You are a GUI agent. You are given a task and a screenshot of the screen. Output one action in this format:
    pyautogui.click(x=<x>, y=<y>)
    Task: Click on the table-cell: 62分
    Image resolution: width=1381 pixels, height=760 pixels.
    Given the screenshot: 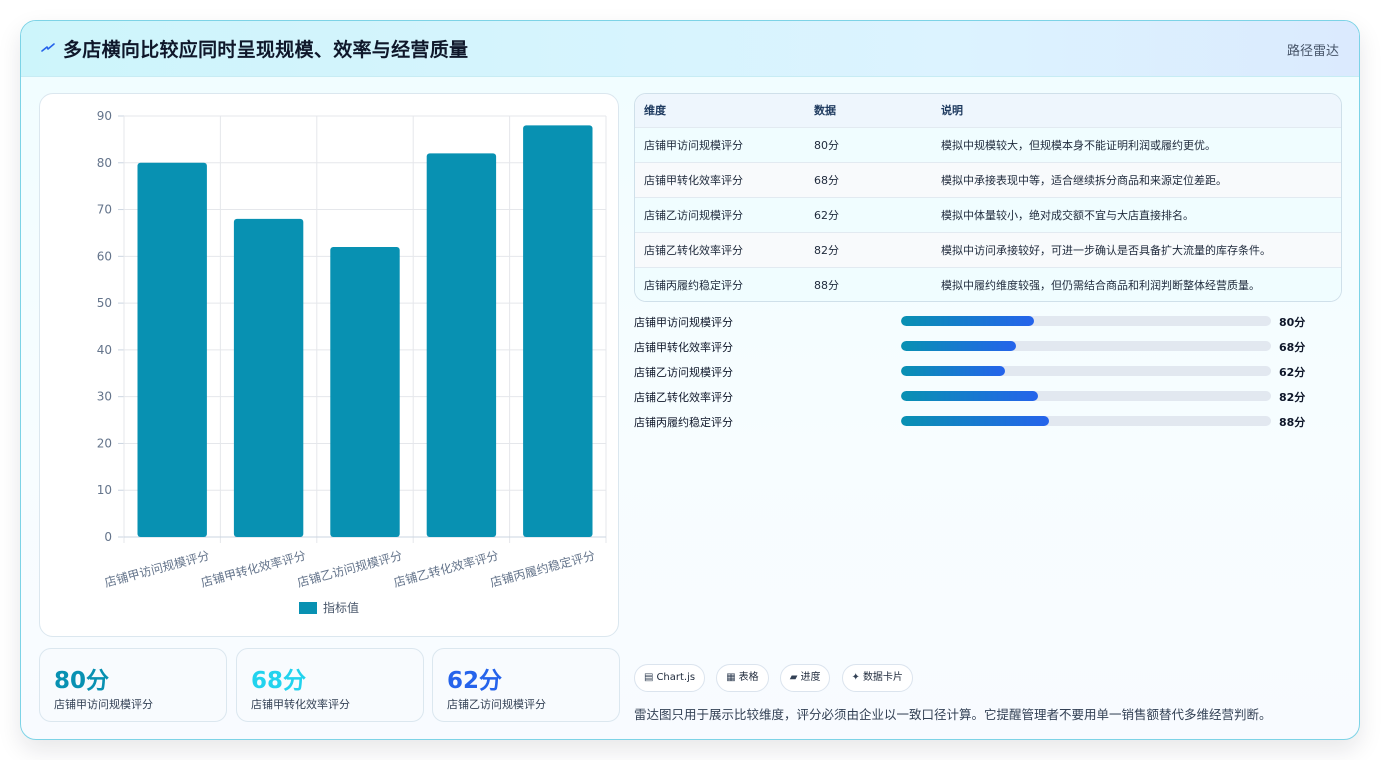 What is the action you would take?
    pyautogui.click(x=826, y=215)
    